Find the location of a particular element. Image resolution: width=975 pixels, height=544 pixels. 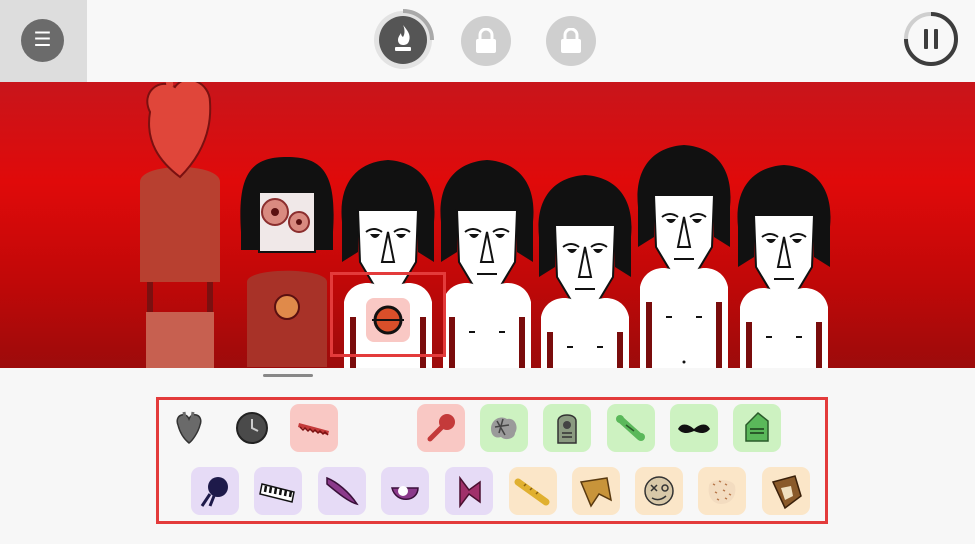

sound-bone is located at coordinates (631, 428).